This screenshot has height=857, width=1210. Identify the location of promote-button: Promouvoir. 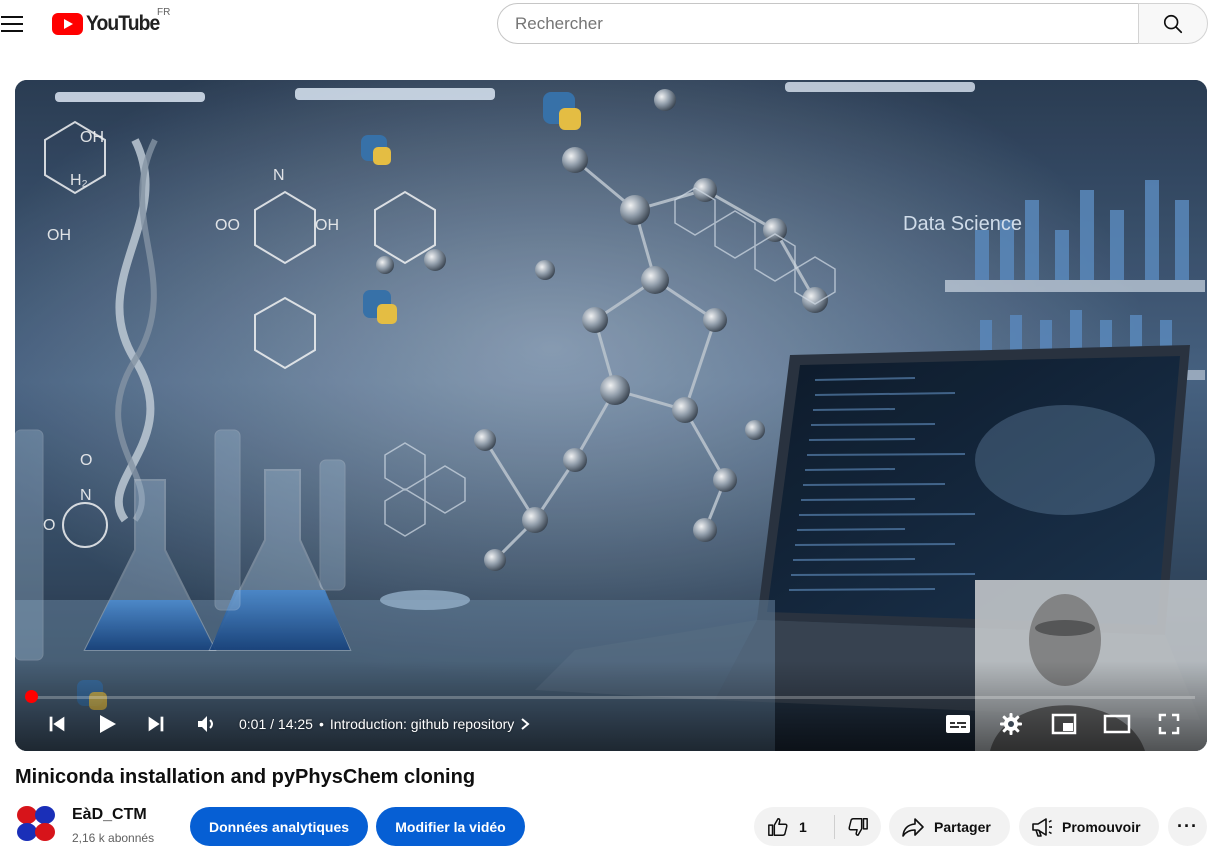
(1089, 826).